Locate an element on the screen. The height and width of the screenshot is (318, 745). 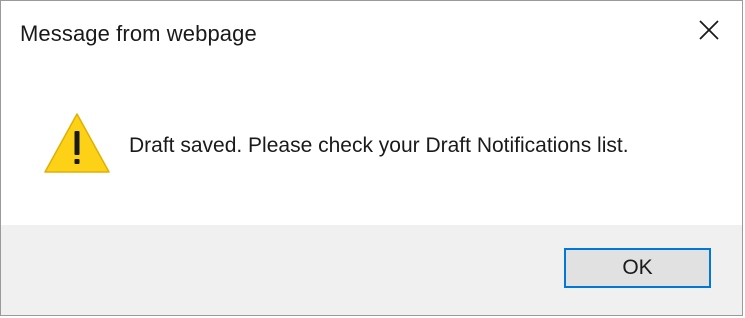
ok-button-label: OK is located at coordinates (637, 267).